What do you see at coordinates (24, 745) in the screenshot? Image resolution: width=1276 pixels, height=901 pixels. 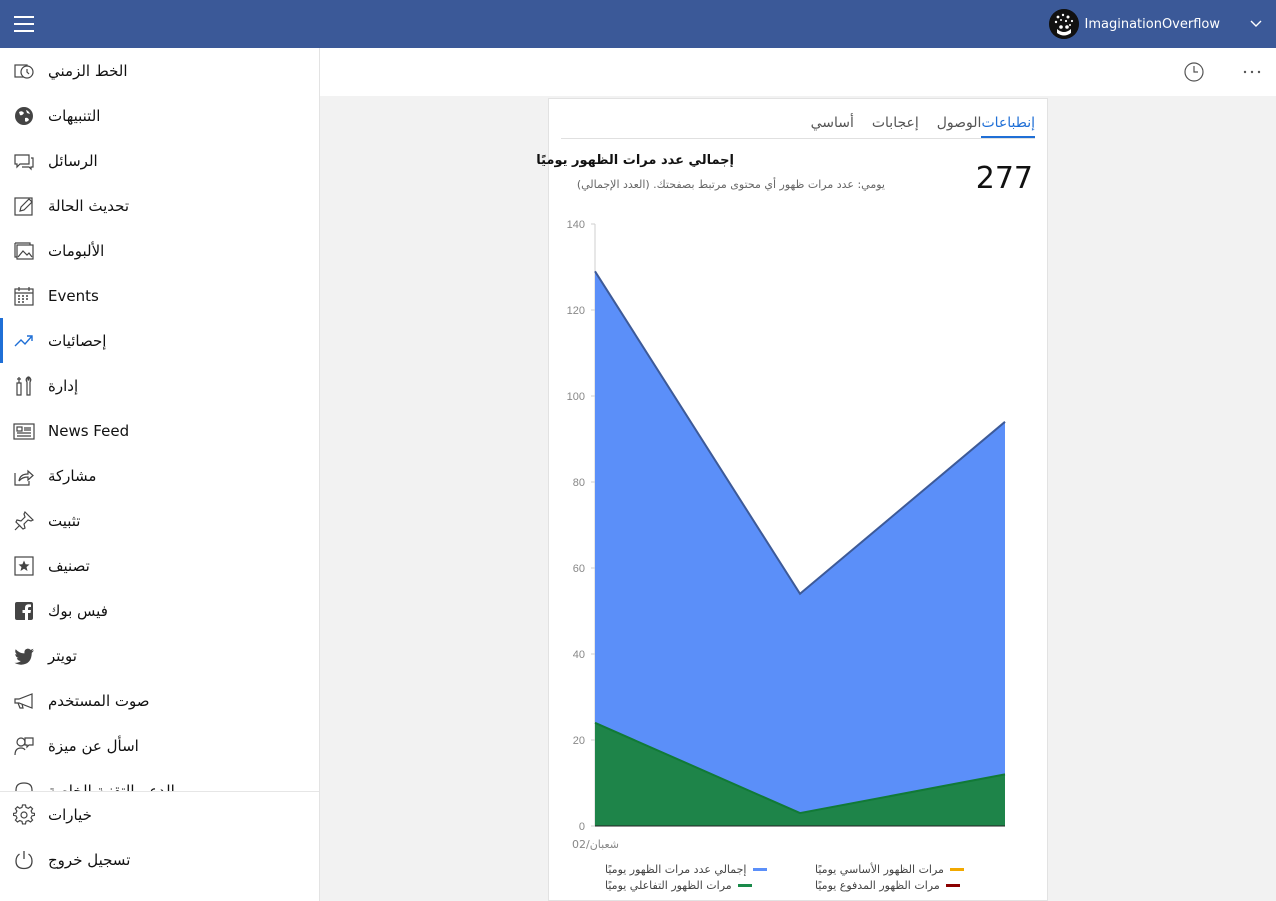 I see `feature-request-icon` at bounding box center [24, 745].